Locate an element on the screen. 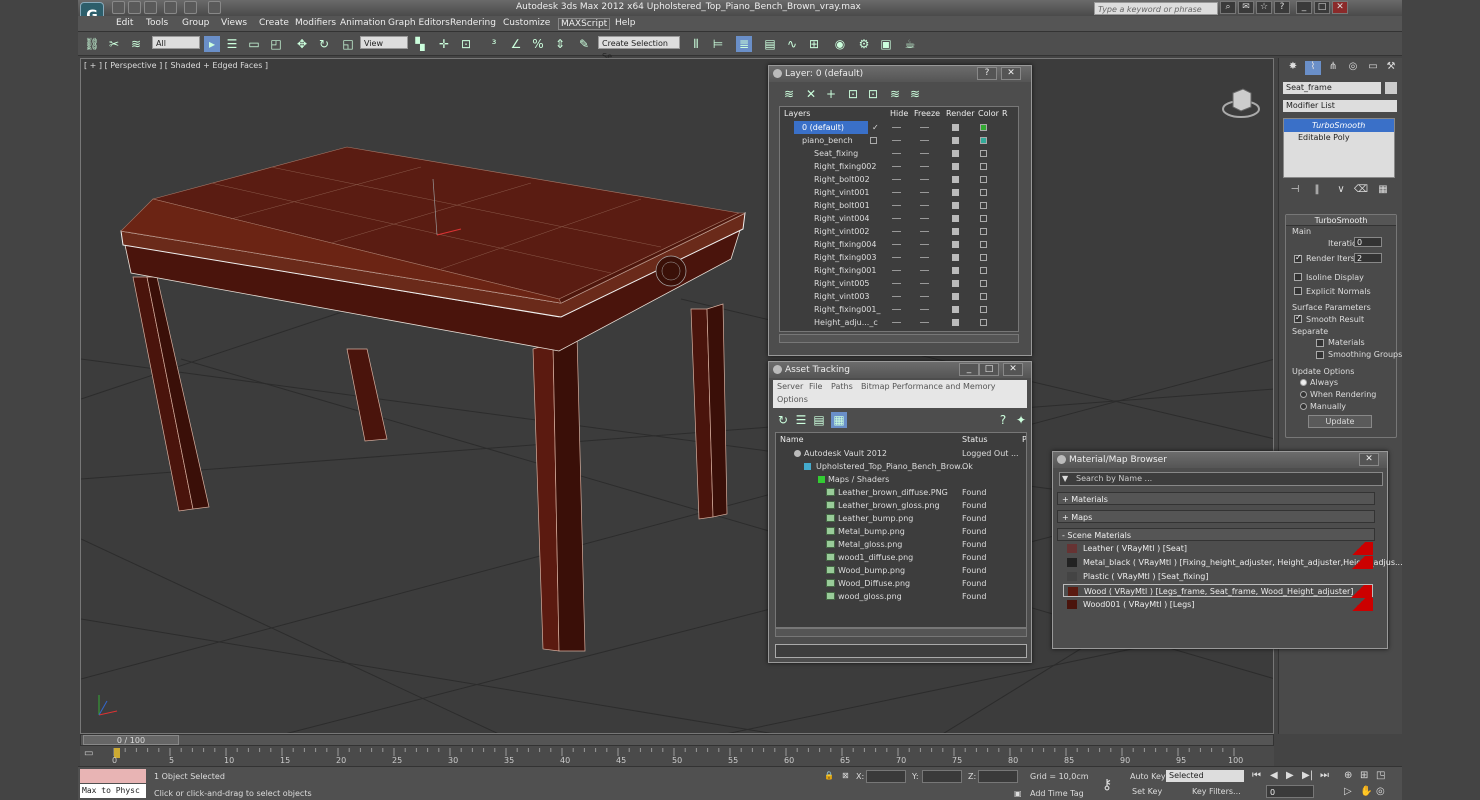 The height and width of the screenshot is (800, 1480). menu-graph-editors: Graph Editors is located at coordinates (419, 23).